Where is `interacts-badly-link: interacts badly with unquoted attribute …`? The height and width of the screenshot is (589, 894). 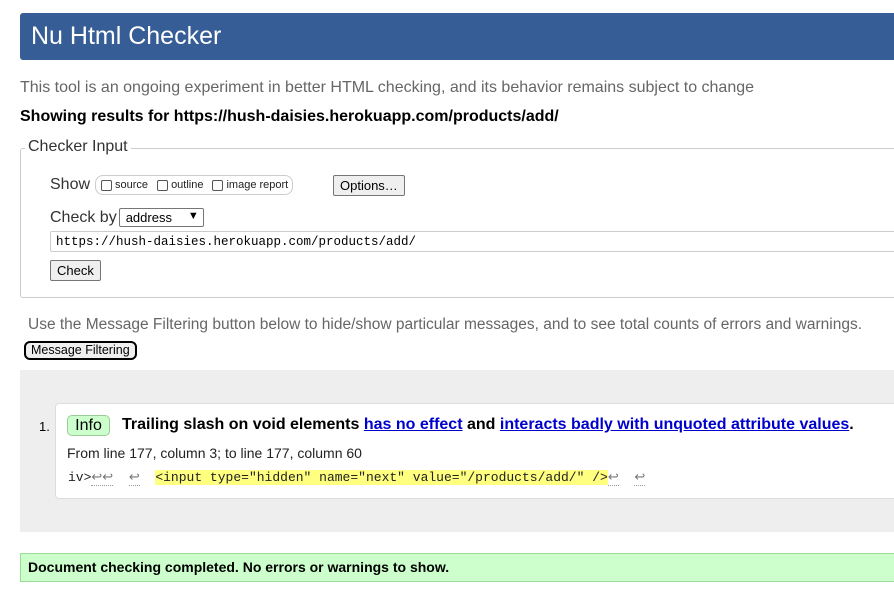 interacts-badly-link: interacts badly with unquoted attribute … is located at coordinates (674, 424).